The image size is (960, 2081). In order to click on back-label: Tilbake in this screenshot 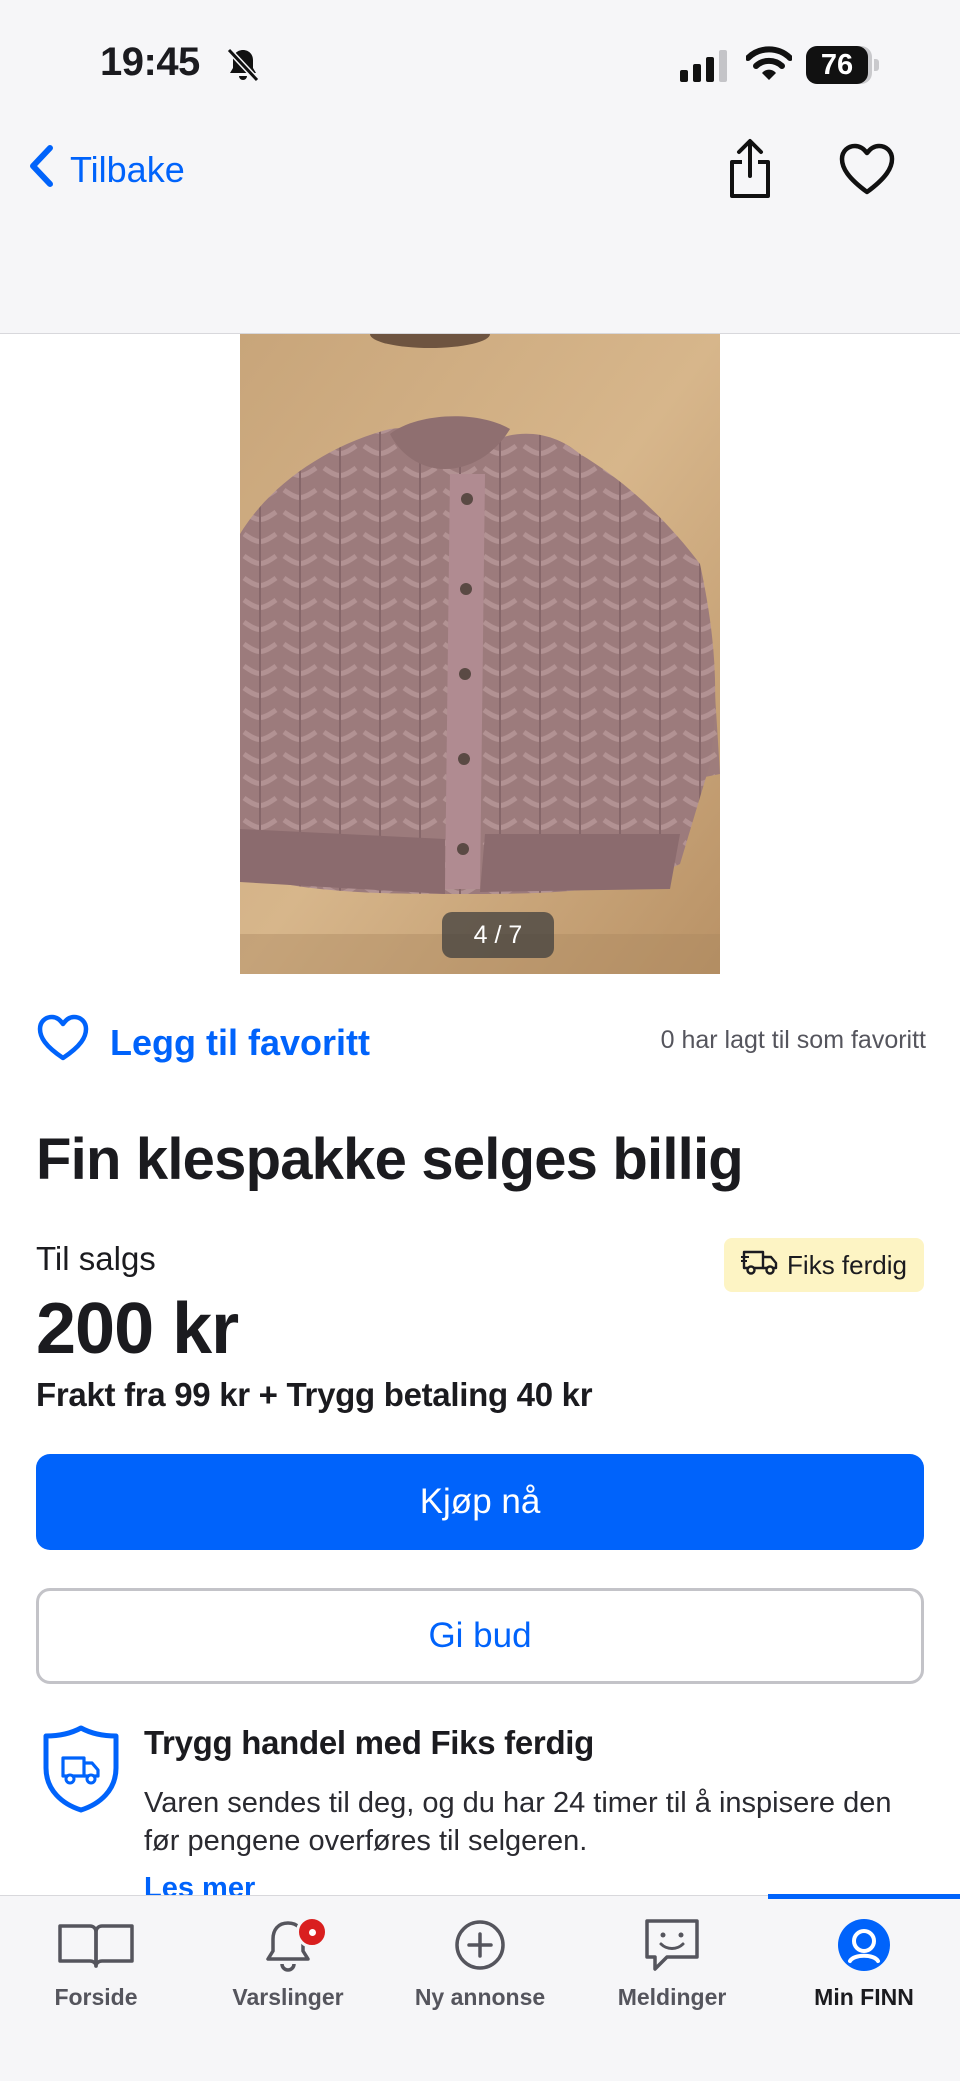, I will do `click(127, 169)`.